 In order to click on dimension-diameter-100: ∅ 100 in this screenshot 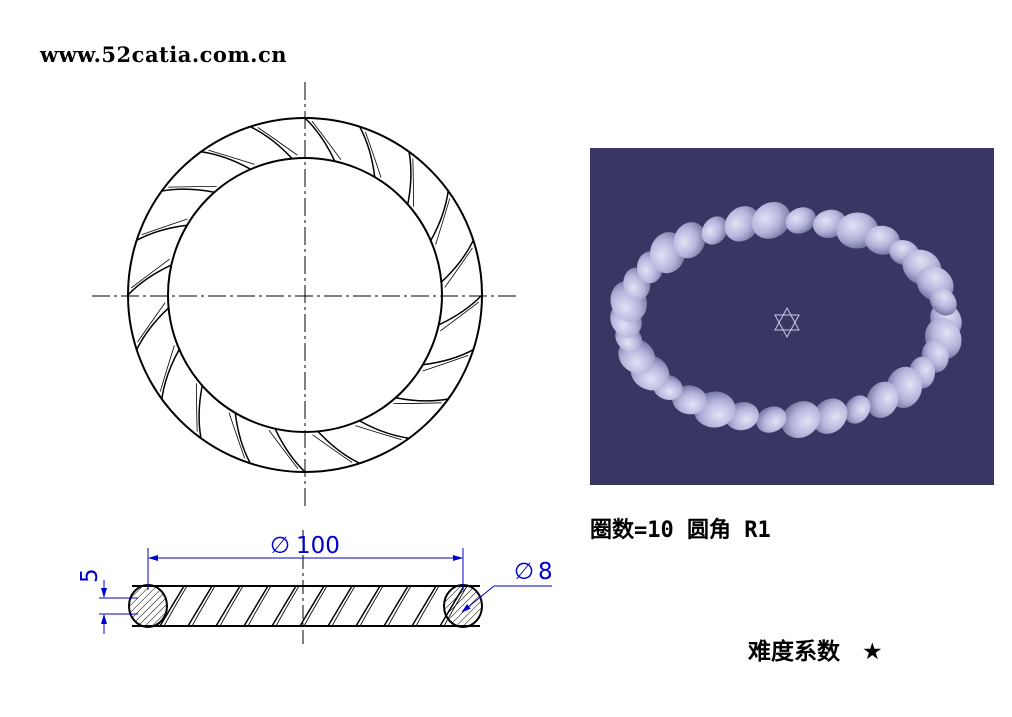, I will do `click(305, 561)`.